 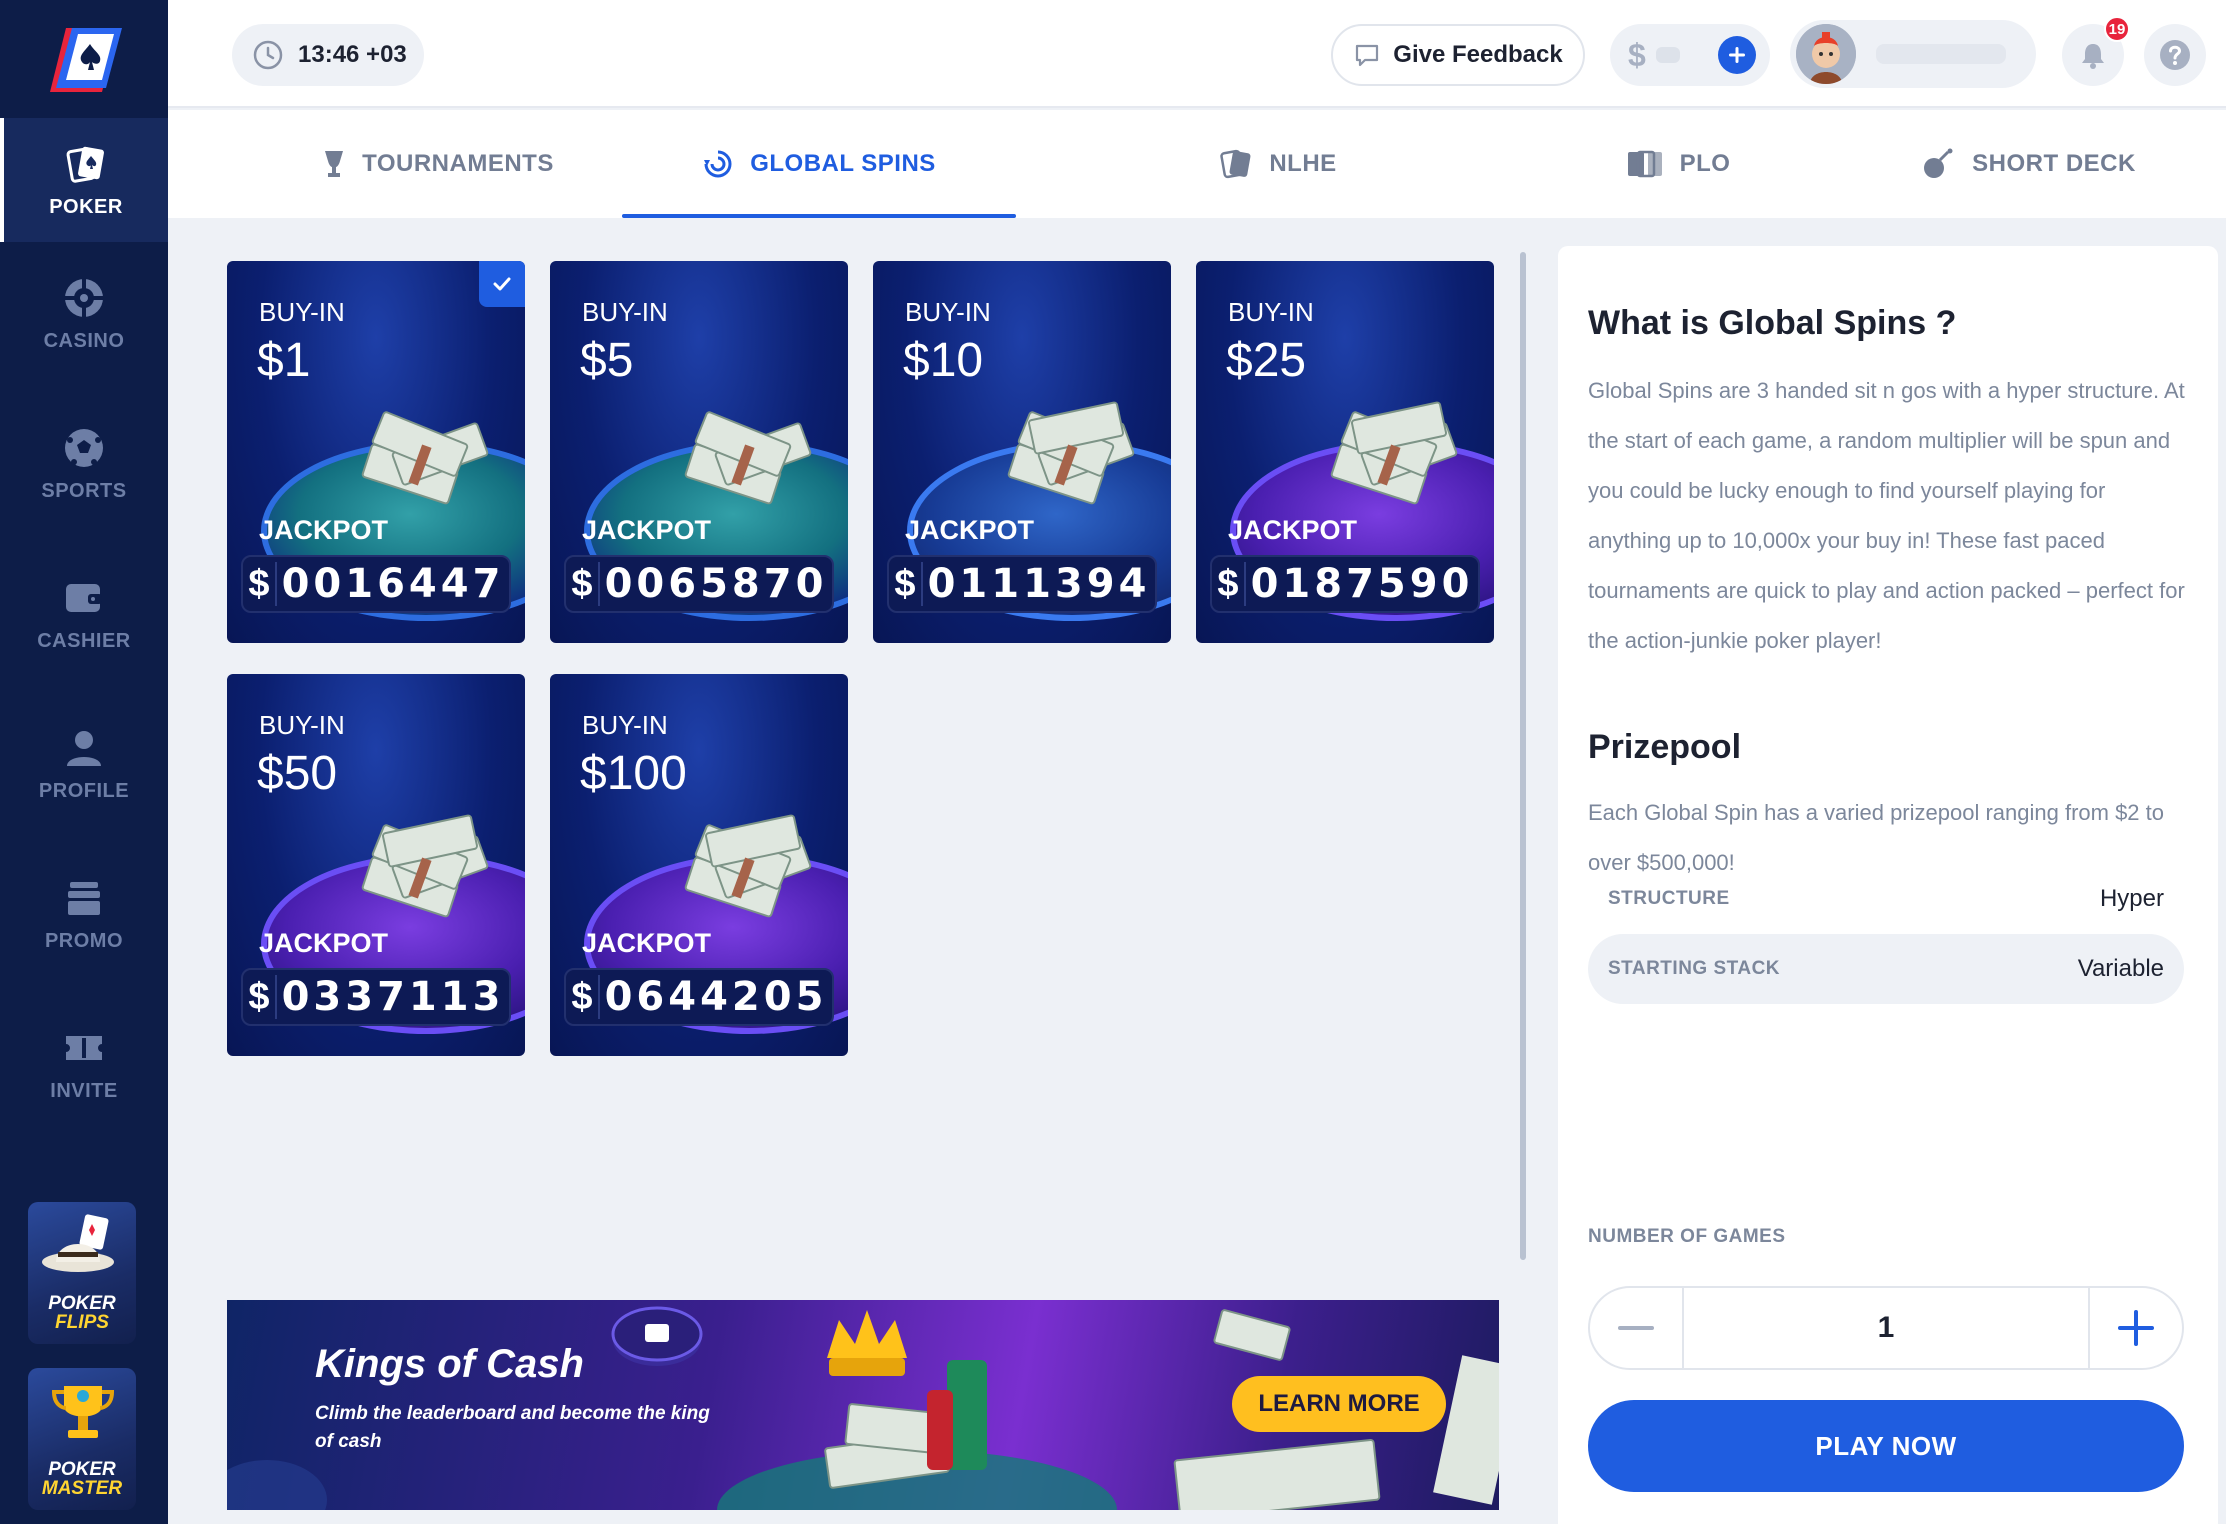 What do you see at coordinates (943, 360) in the screenshot?
I see `buyin-amount: $10` at bounding box center [943, 360].